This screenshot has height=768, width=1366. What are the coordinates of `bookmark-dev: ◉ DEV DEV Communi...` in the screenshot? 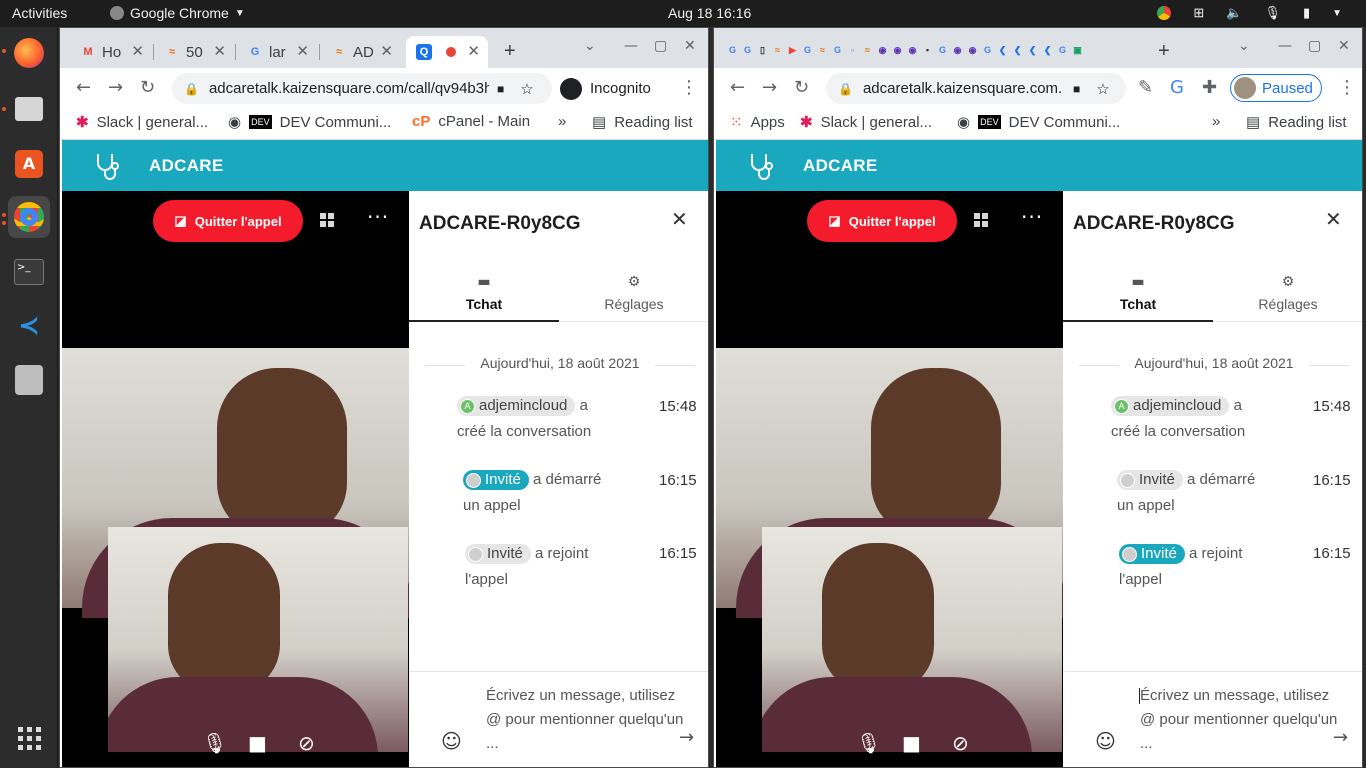 It's located at (309, 122).